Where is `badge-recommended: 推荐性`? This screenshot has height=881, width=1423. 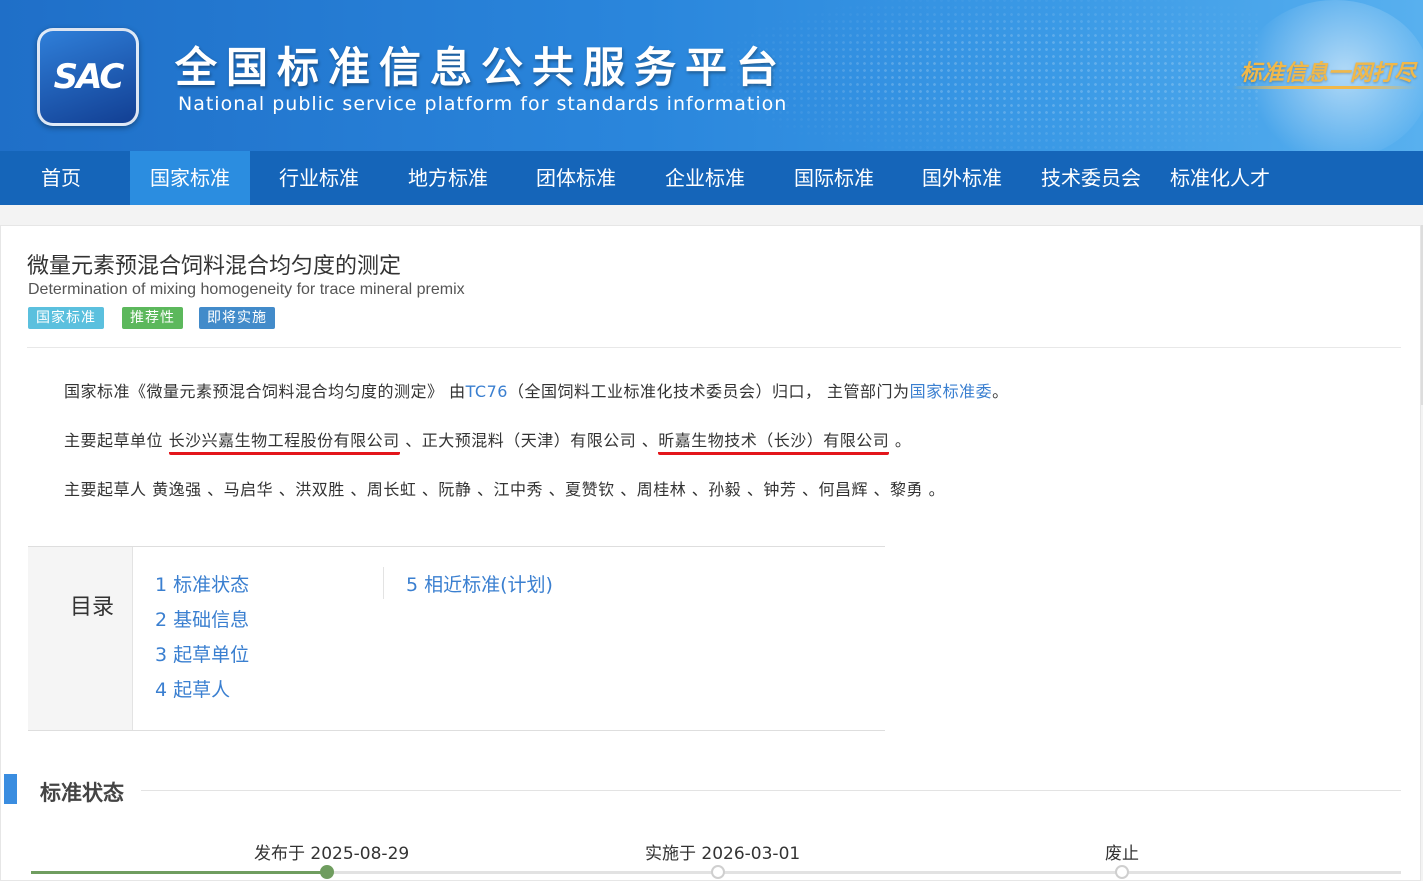 badge-recommended: 推荐性 is located at coordinates (152, 318).